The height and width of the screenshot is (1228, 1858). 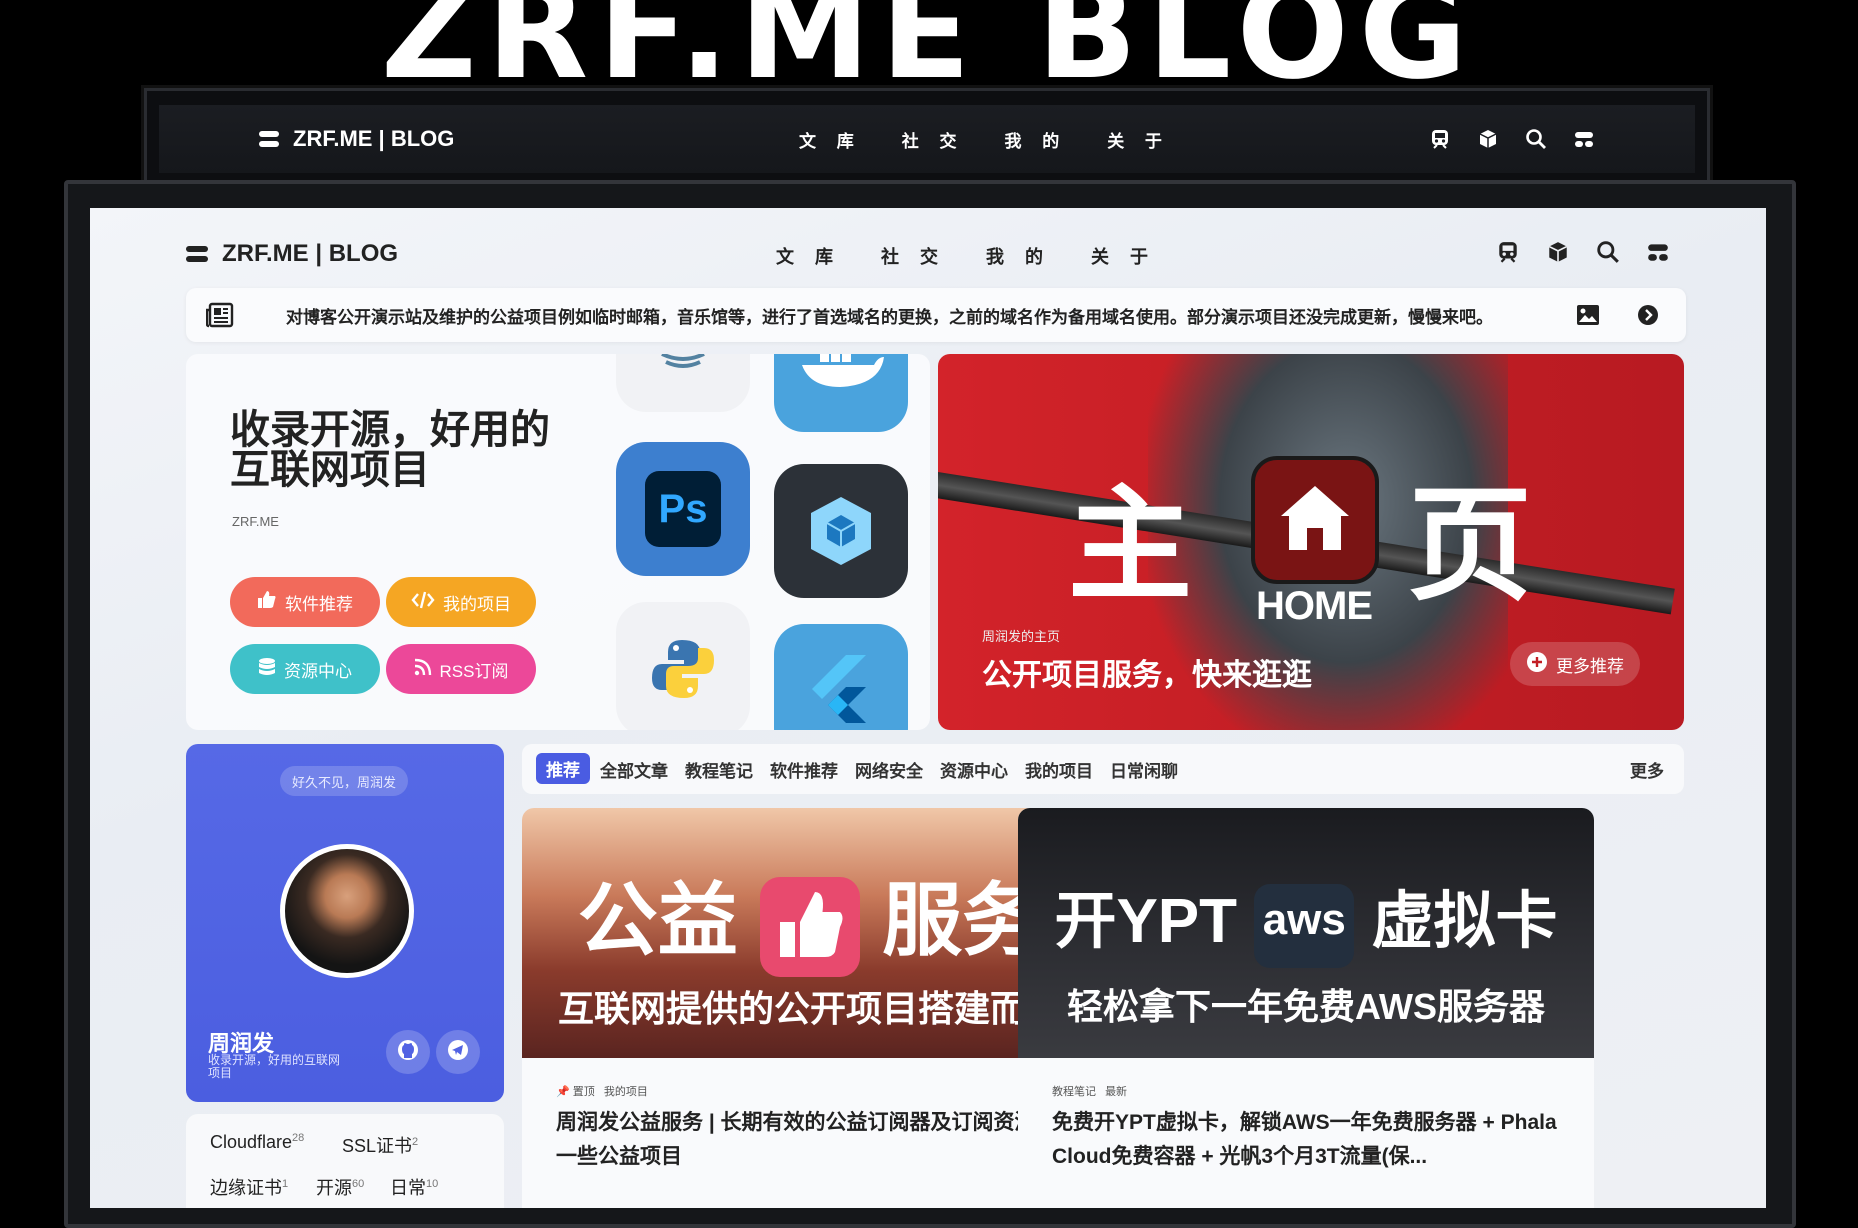 I want to click on feature-big-right: 页, so click(x=1470, y=546).